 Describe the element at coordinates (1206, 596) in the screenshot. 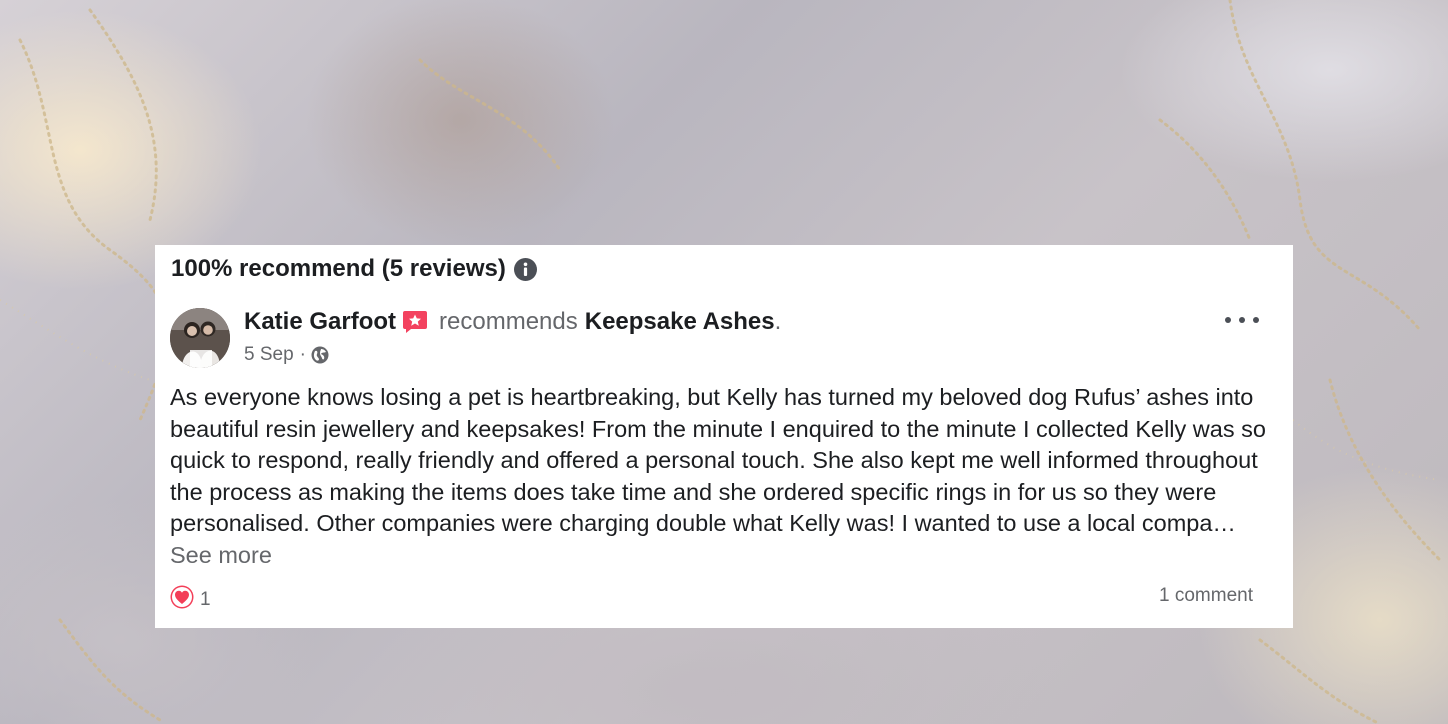

I see `comment-count-link: 1 comment` at that location.